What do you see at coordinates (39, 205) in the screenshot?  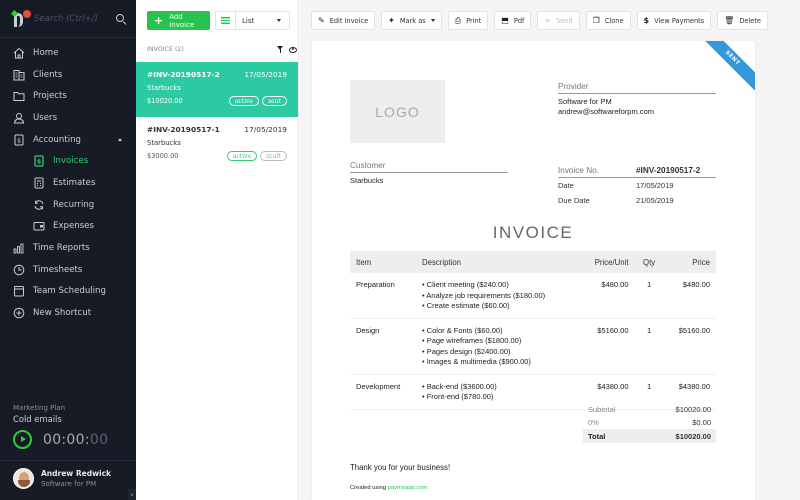 I see `recurring-icon` at bounding box center [39, 205].